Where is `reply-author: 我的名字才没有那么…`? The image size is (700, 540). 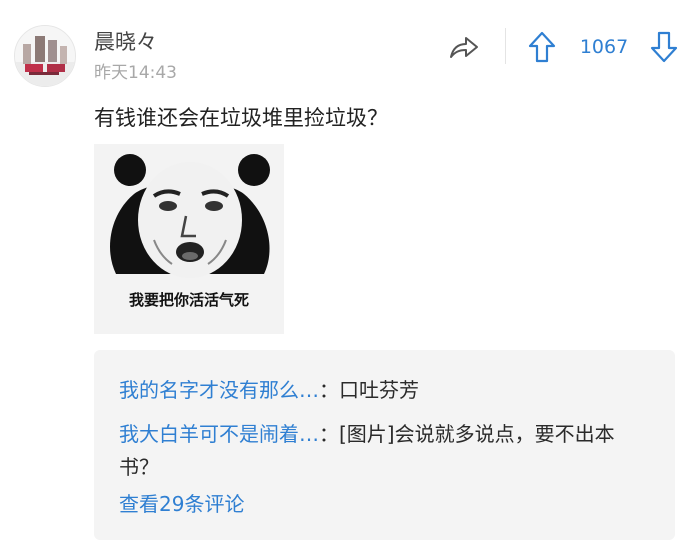 reply-author: 我的名字才没有那么… is located at coordinates (219, 390).